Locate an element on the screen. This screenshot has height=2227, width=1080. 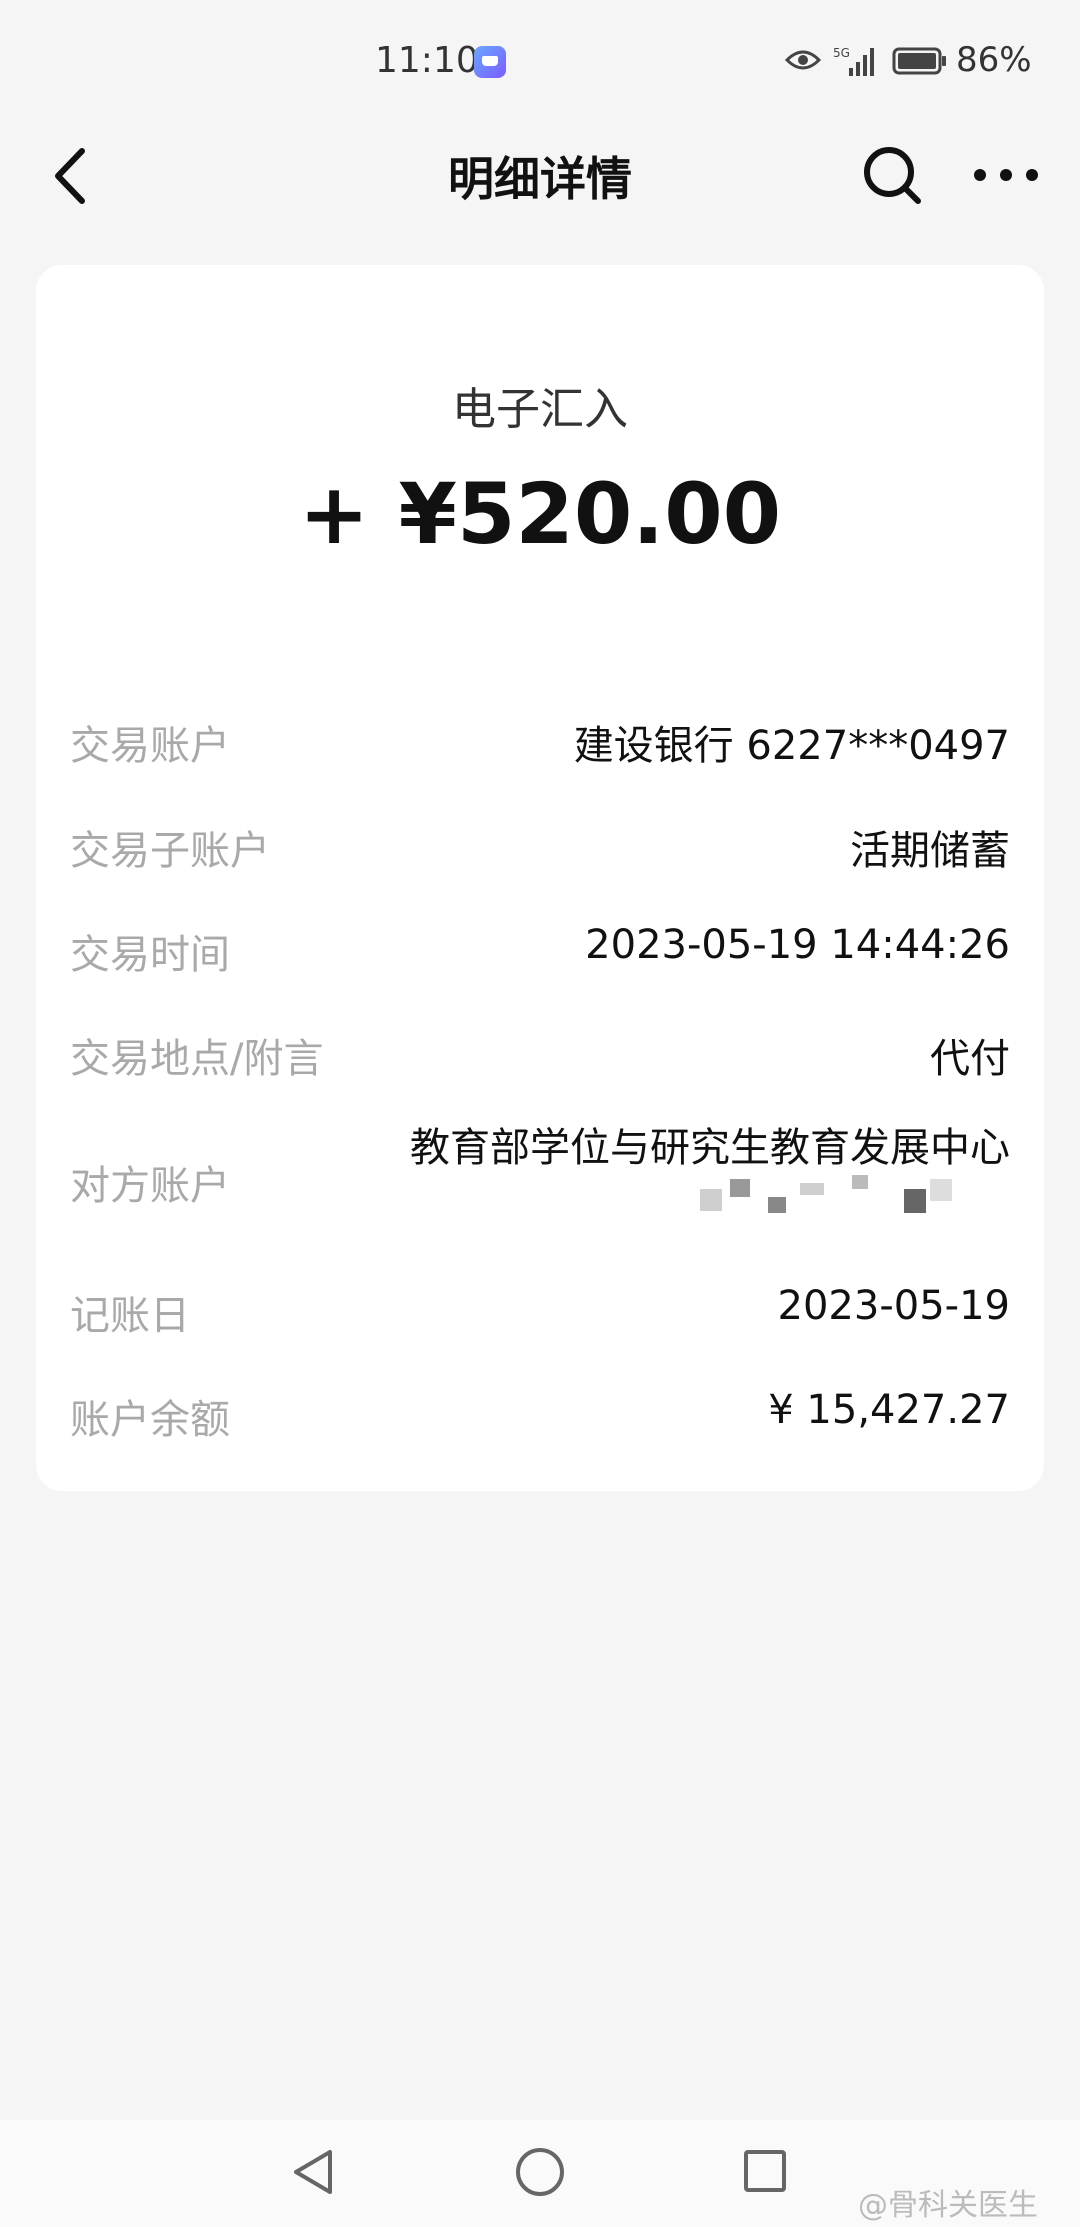
detail-value: 建设银行 6227***0497 is located at coordinates (791, 746).